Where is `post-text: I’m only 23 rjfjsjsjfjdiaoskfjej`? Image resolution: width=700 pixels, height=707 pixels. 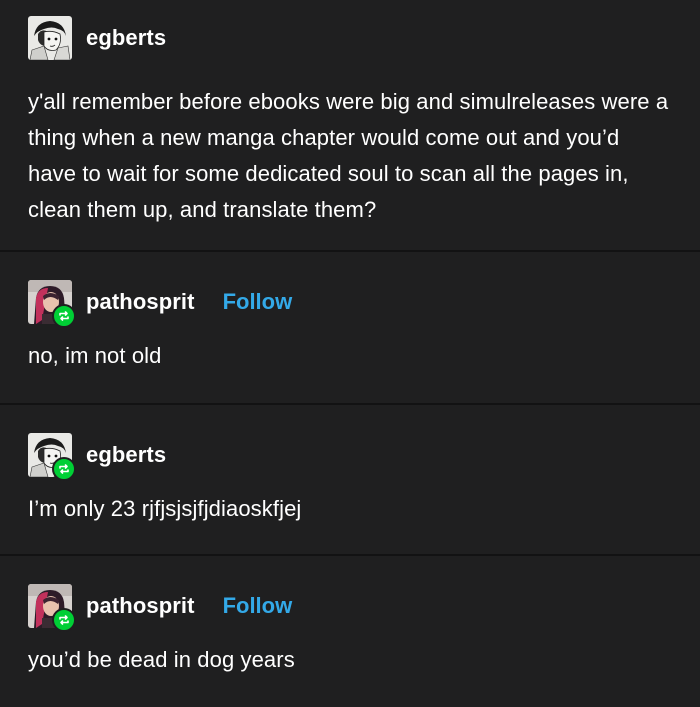
post-text: I’m only 23 rjfjsjsjfjdiaoskfjej is located at coordinates (165, 508).